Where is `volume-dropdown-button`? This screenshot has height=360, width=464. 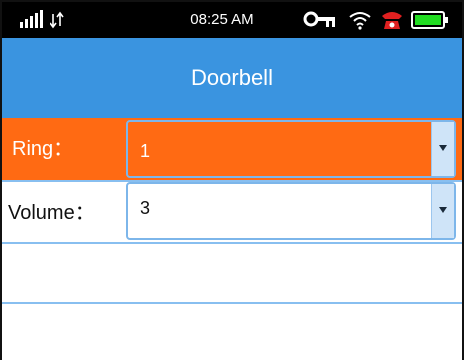 volume-dropdown-button is located at coordinates (442, 211).